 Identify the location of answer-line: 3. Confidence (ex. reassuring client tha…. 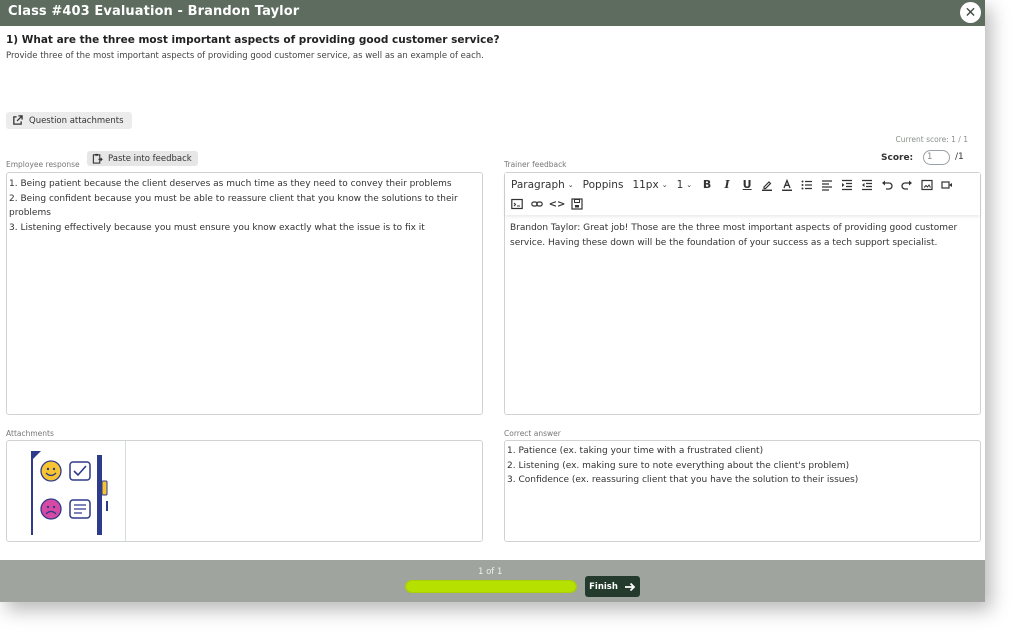
(683, 480).